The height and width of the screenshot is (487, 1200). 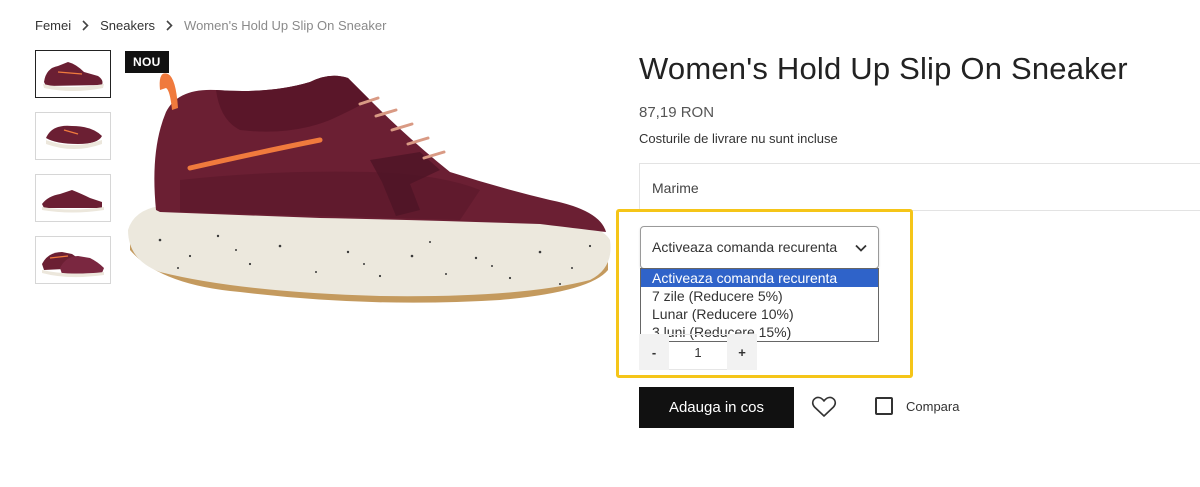 What do you see at coordinates (73, 201) in the screenshot?
I see `shoe-inner-thumbnail-image` at bounding box center [73, 201].